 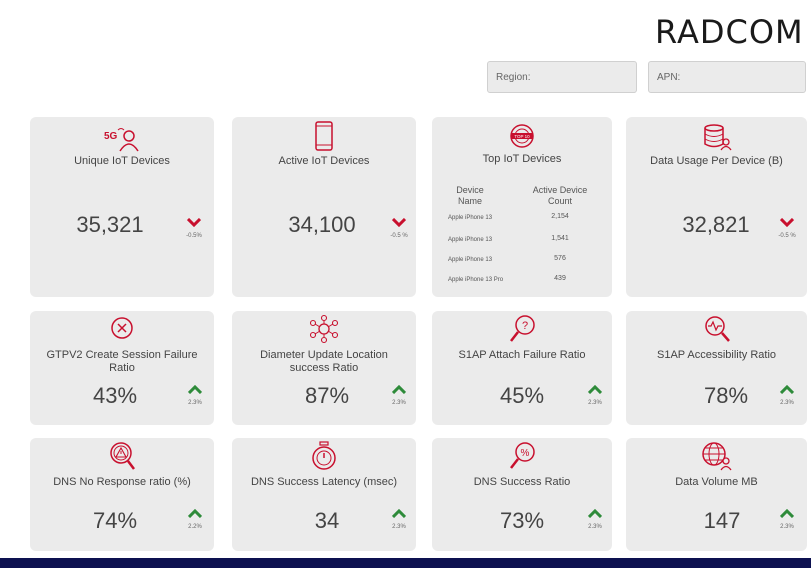 I want to click on kpi-title: DNS Success Ratio, so click(x=522, y=482).